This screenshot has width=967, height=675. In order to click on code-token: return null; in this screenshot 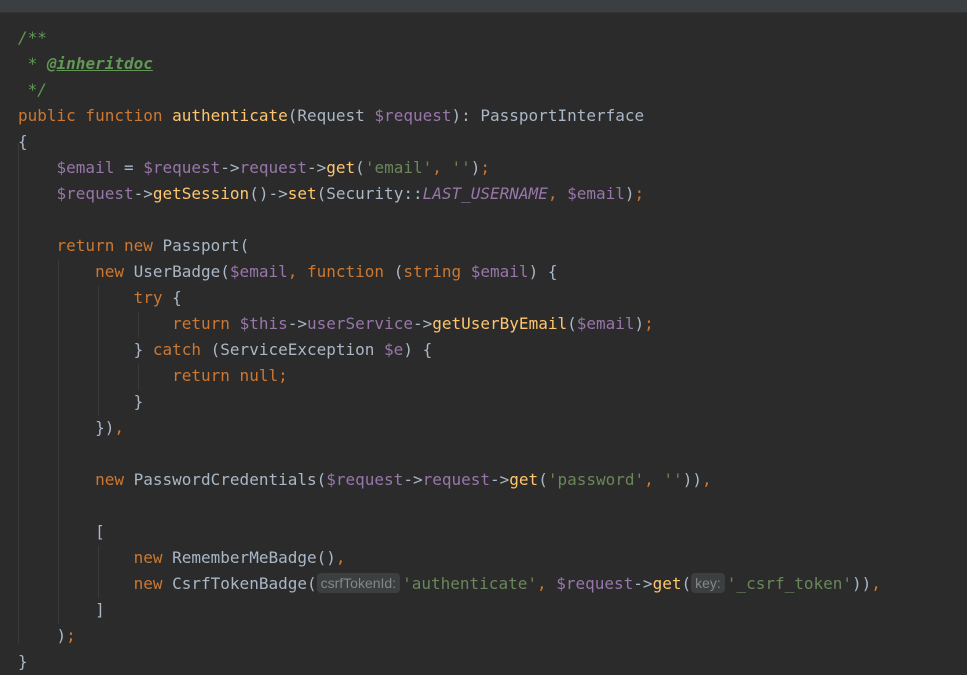, I will do `click(230, 375)`.